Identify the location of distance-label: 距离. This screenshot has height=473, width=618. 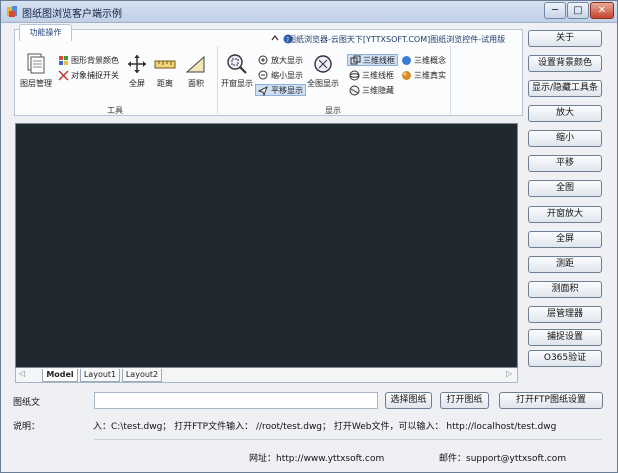
(165, 83).